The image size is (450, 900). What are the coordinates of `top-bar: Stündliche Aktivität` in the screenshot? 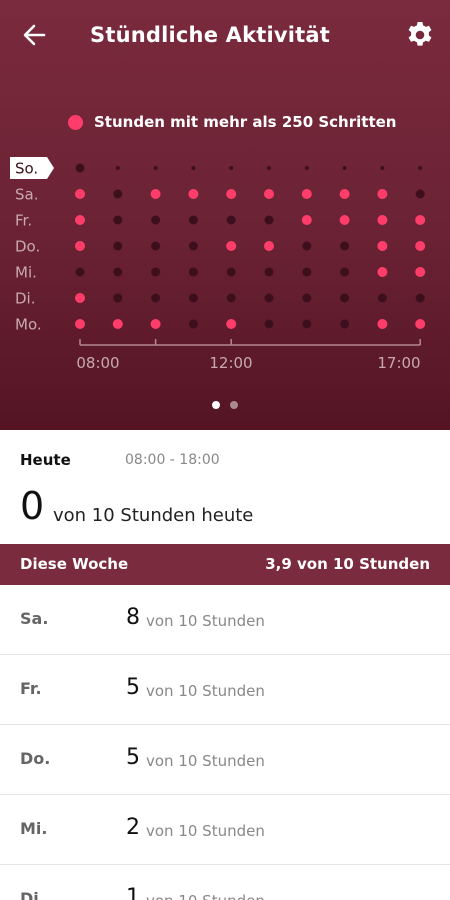 It's located at (225, 35).